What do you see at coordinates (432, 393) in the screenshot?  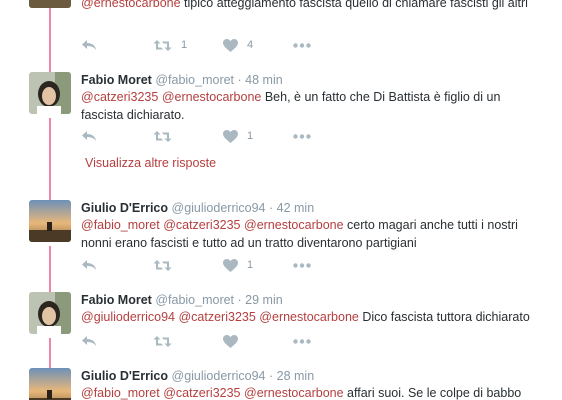 I see `tweet-text-fragment: affari suoi. Se le colpe di babbo` at bounding box center [432, 393].